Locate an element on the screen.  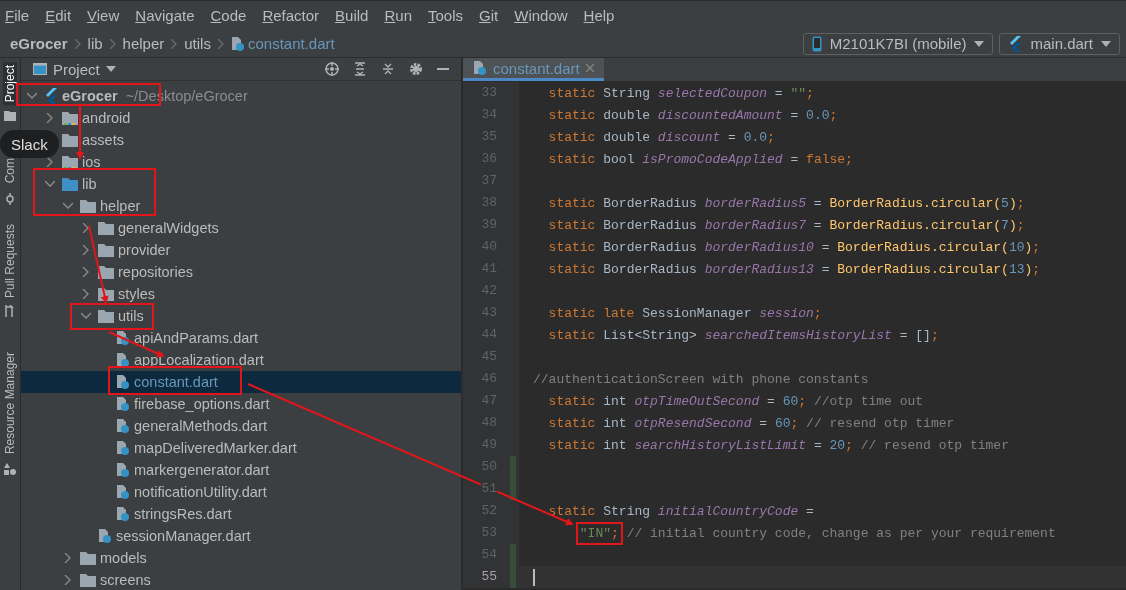
tree-item: repositories is located at coordinates (145, 272).